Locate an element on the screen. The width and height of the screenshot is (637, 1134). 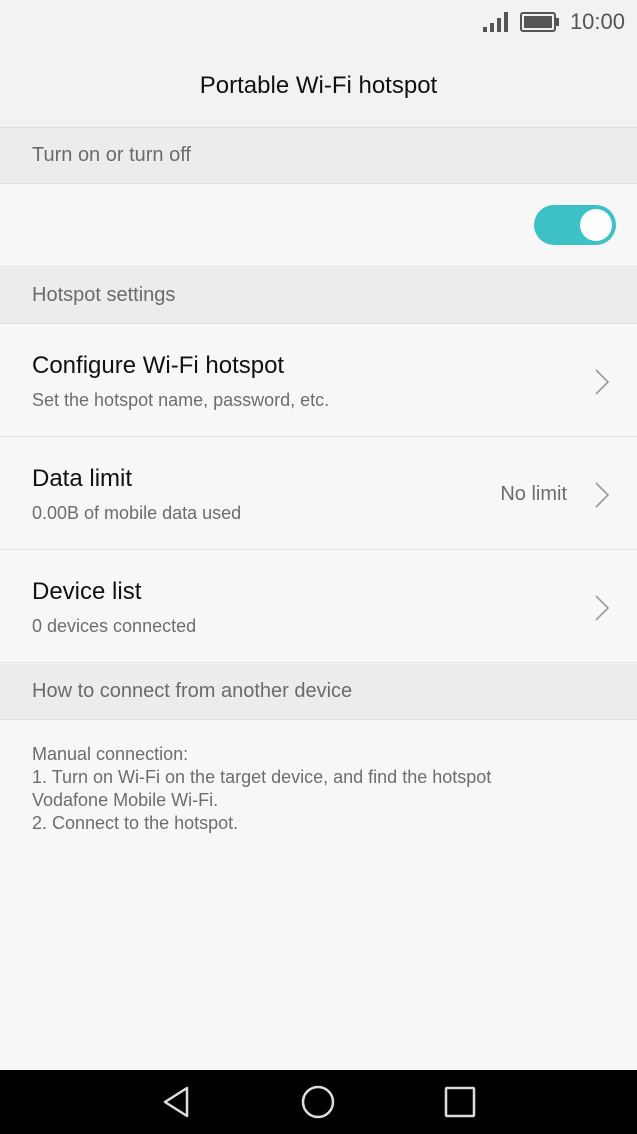
row-title: Device list is located at coordinates (87, 591).